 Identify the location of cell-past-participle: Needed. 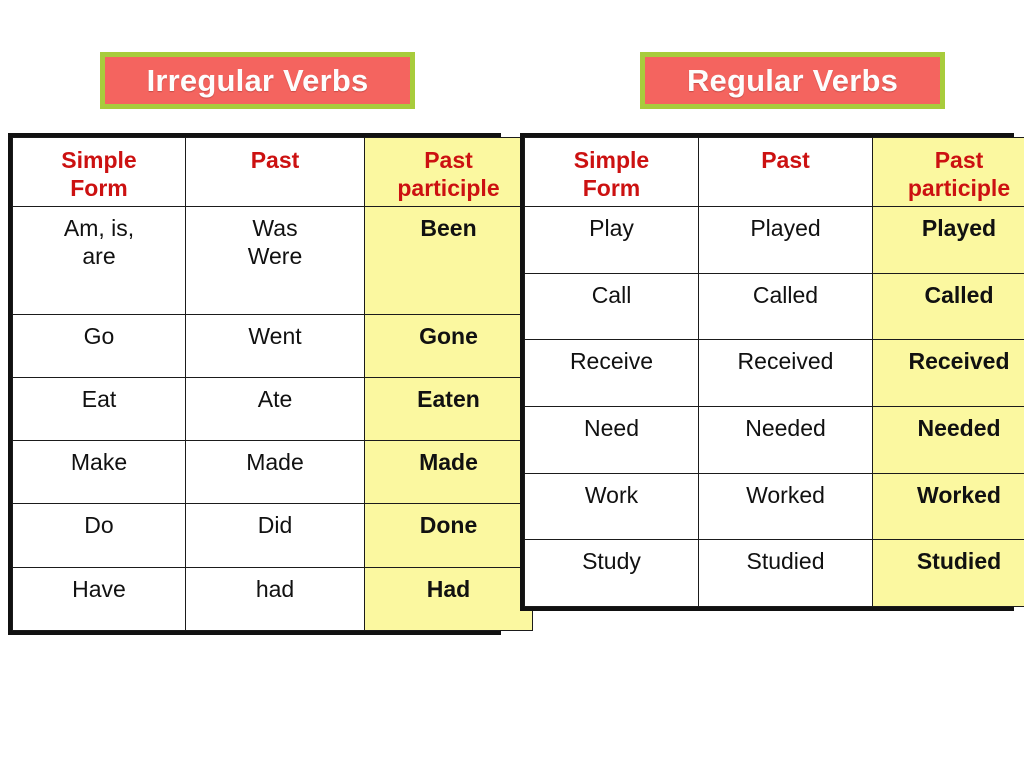
(948, 440).